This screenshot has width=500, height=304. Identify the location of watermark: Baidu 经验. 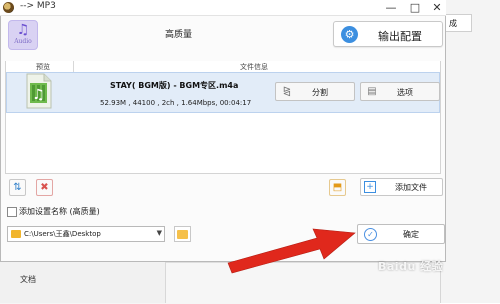
(411, 266).